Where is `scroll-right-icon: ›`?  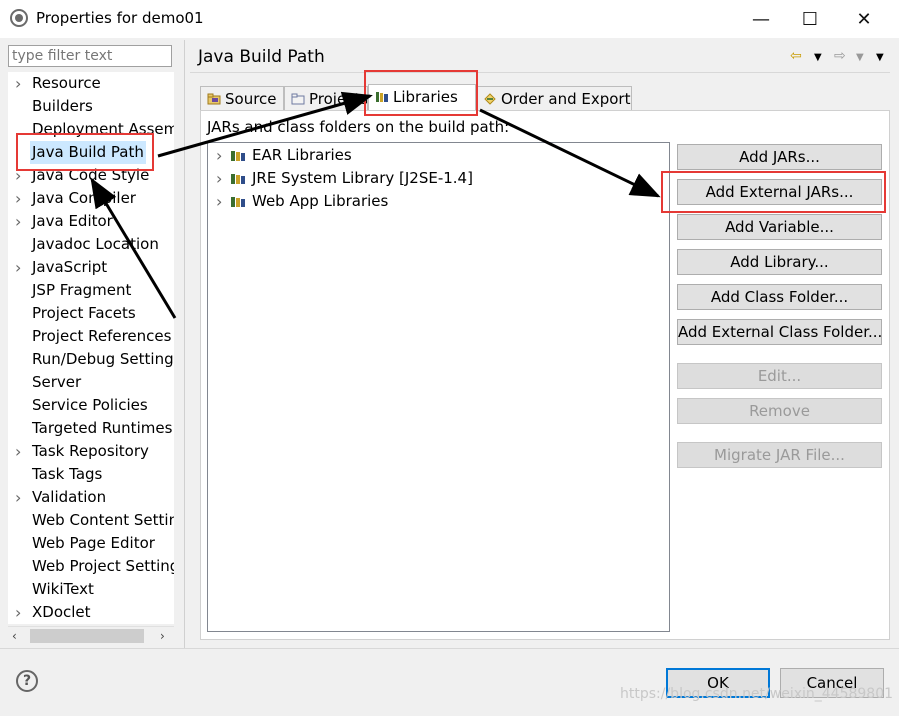 scroll-right-icon: › is located at coordinates (162, 636).